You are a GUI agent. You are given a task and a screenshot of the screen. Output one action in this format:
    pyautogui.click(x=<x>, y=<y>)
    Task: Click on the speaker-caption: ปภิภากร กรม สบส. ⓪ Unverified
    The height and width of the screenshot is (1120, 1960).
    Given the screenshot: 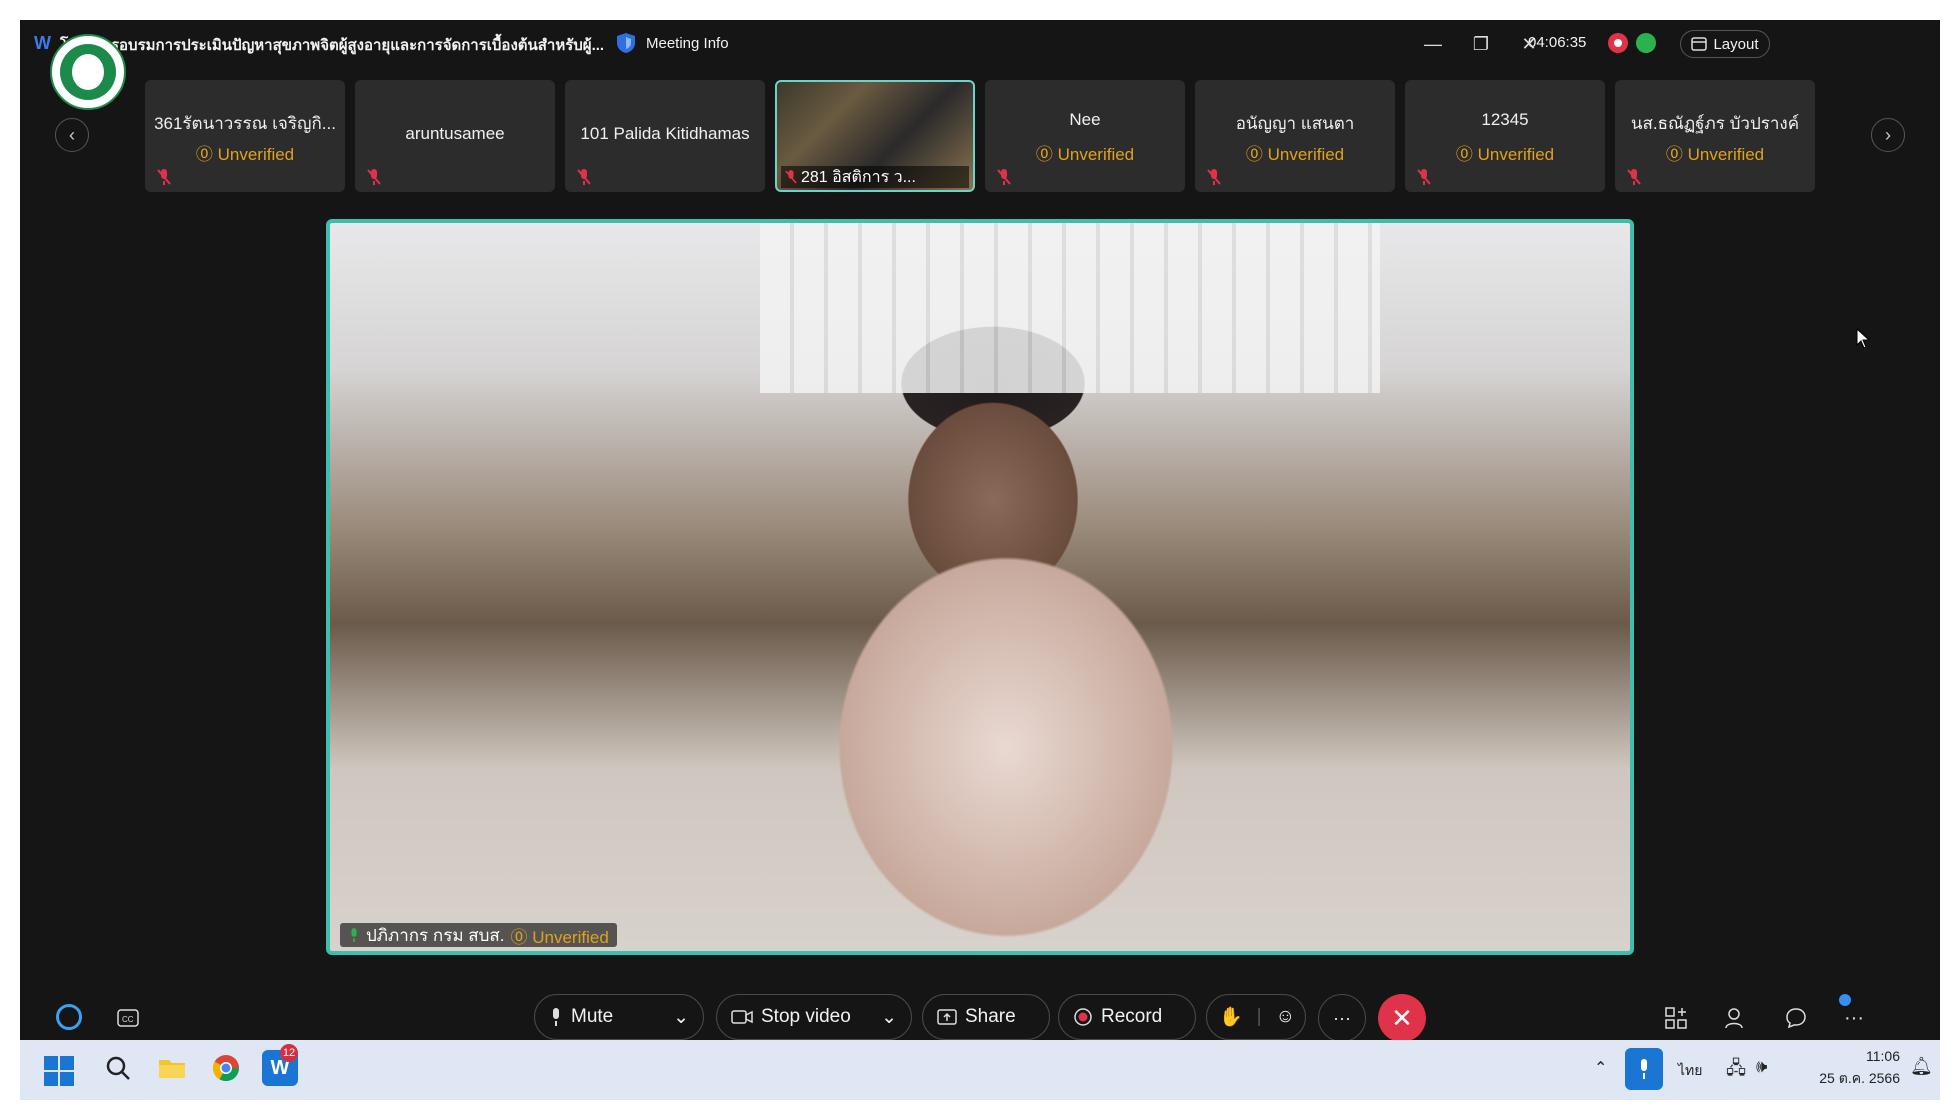 What is the action you would take?
    pyautogui.click(x=478, y=935)
    